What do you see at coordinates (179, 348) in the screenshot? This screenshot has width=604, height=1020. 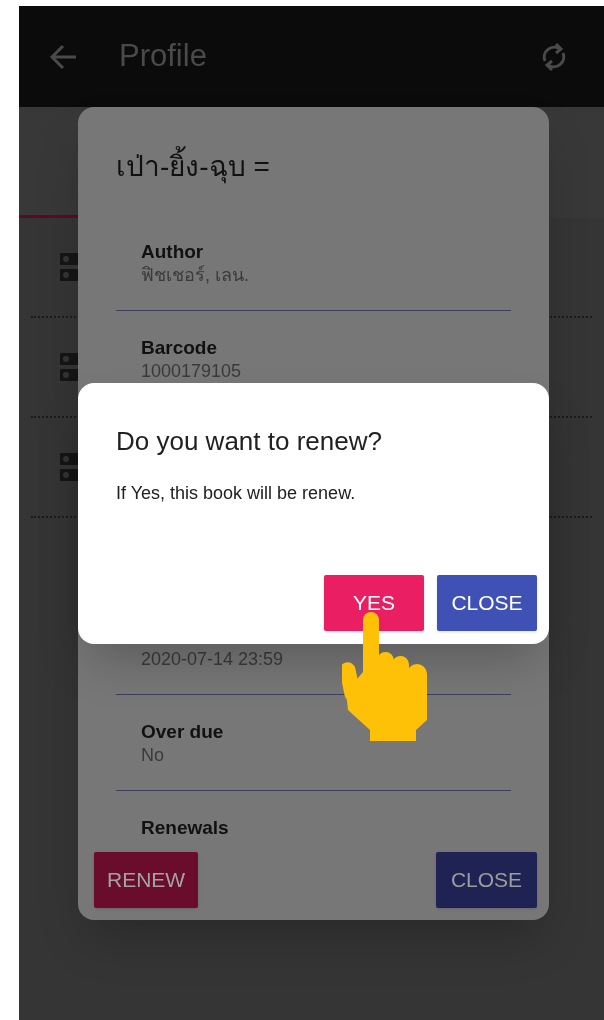 I see `field-label: Barcode` at bounding box center [179, 348].